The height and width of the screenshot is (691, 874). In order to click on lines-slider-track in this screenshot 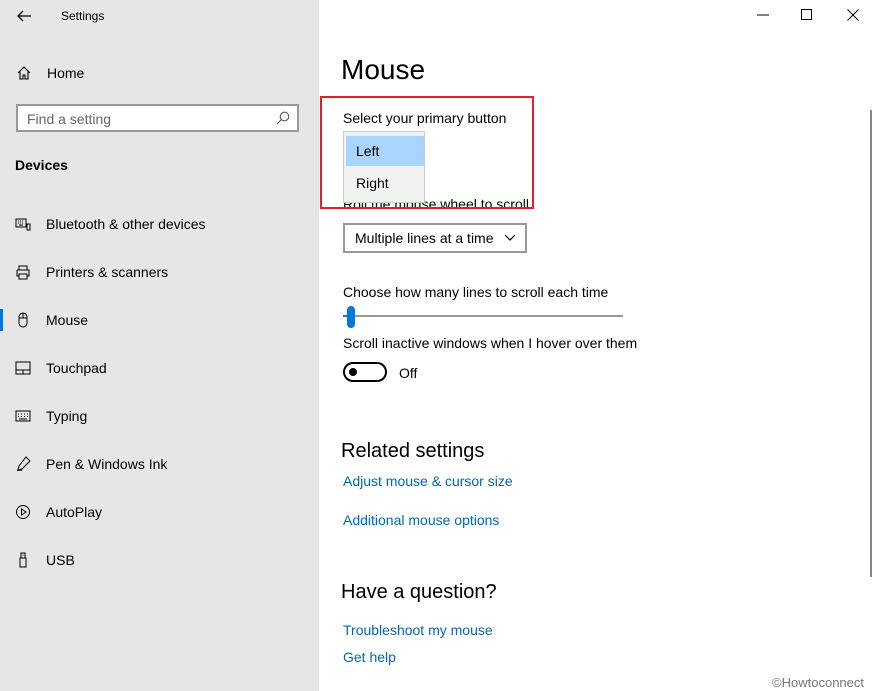, I will do `click(483, 316)`.